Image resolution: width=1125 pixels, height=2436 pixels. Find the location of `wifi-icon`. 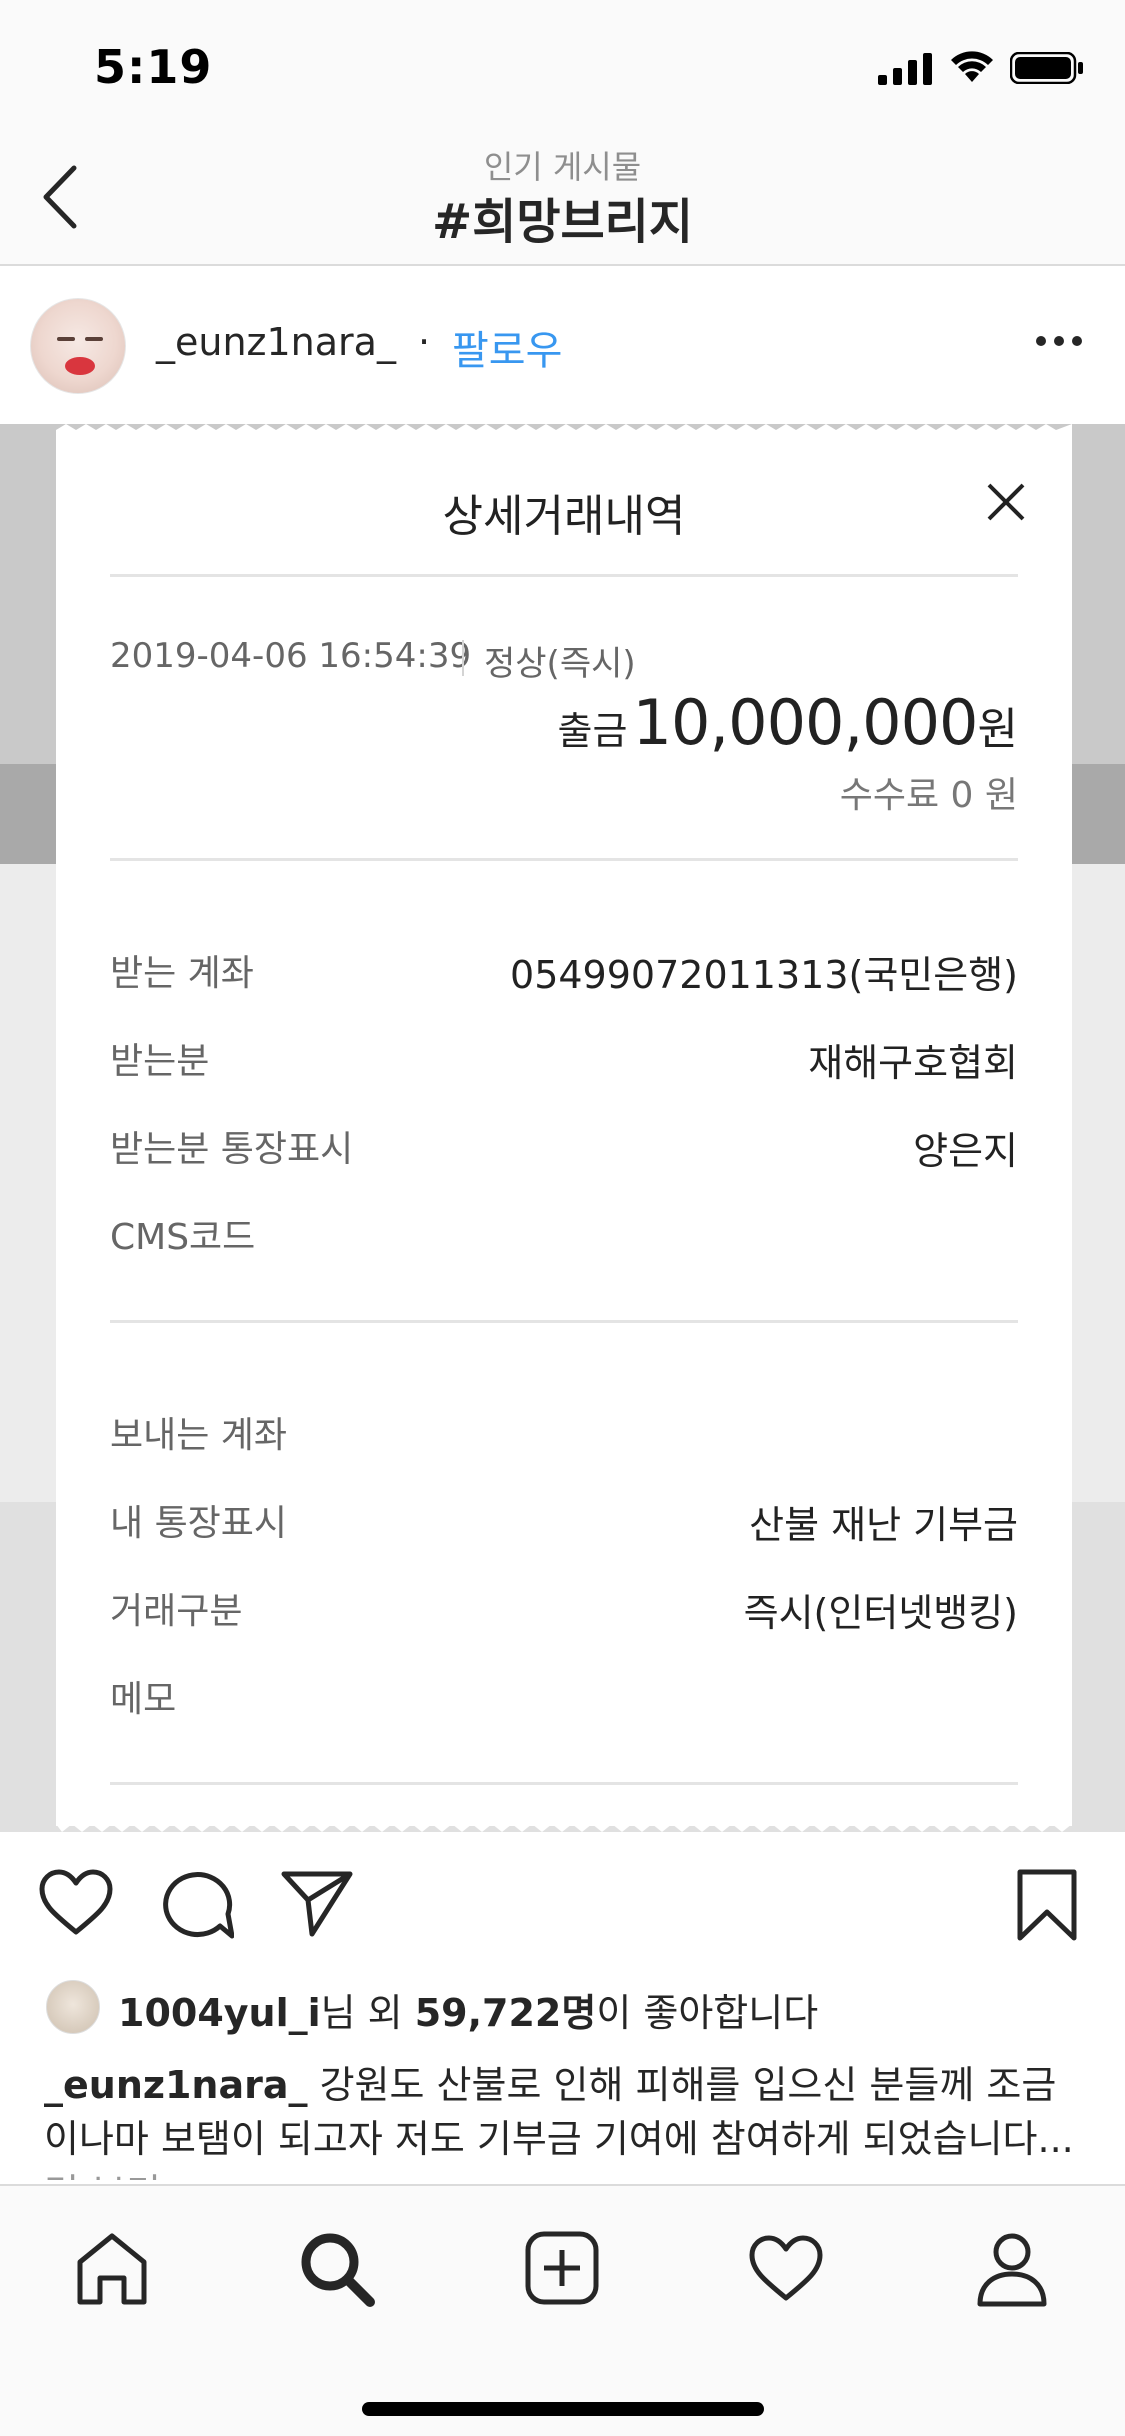

wifi-icon is located at coordinates (972, 66).